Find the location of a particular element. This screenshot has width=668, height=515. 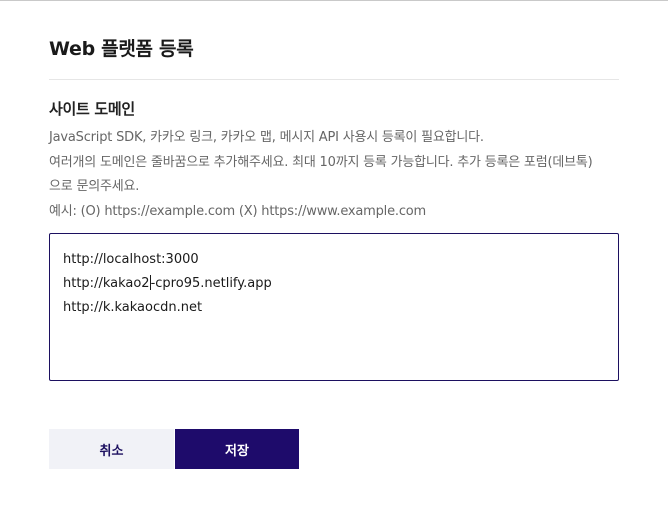

domain-text-before-caret: http://kakao2 is located at coordinates (106, 283).